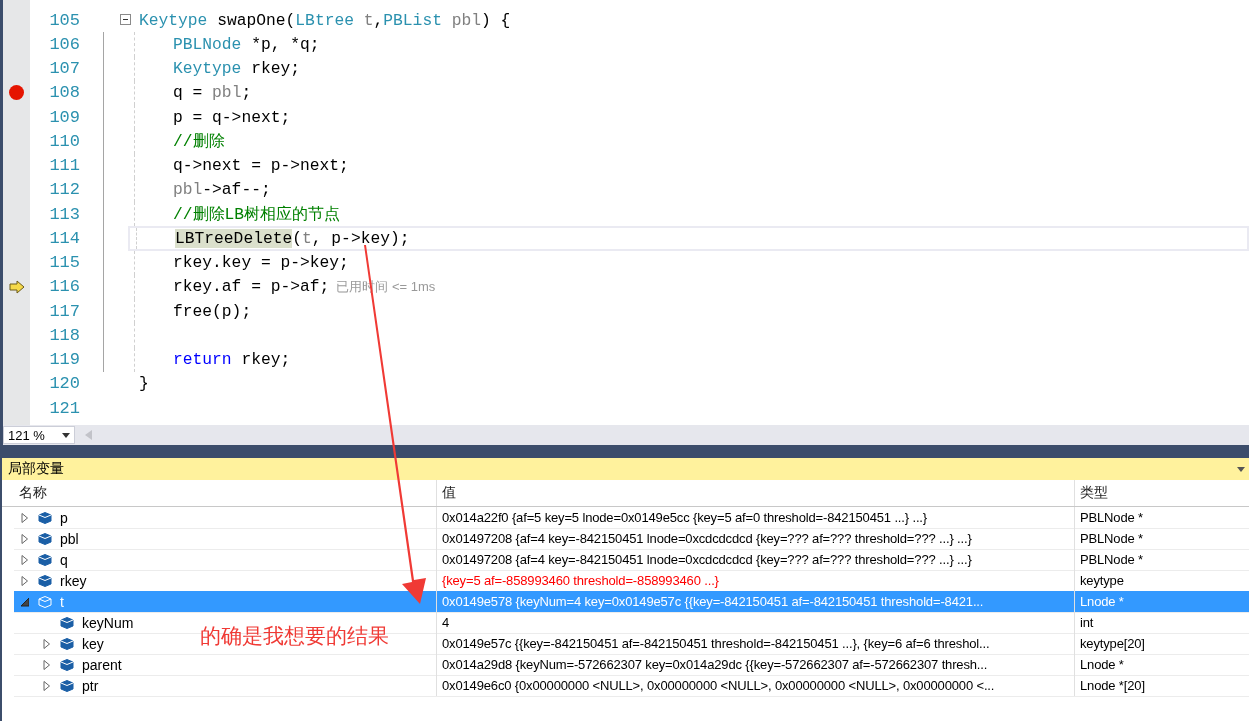  Describe the element at coordinates (212, 311) in the screenshot. I see `code-line: free(p);` at that location.